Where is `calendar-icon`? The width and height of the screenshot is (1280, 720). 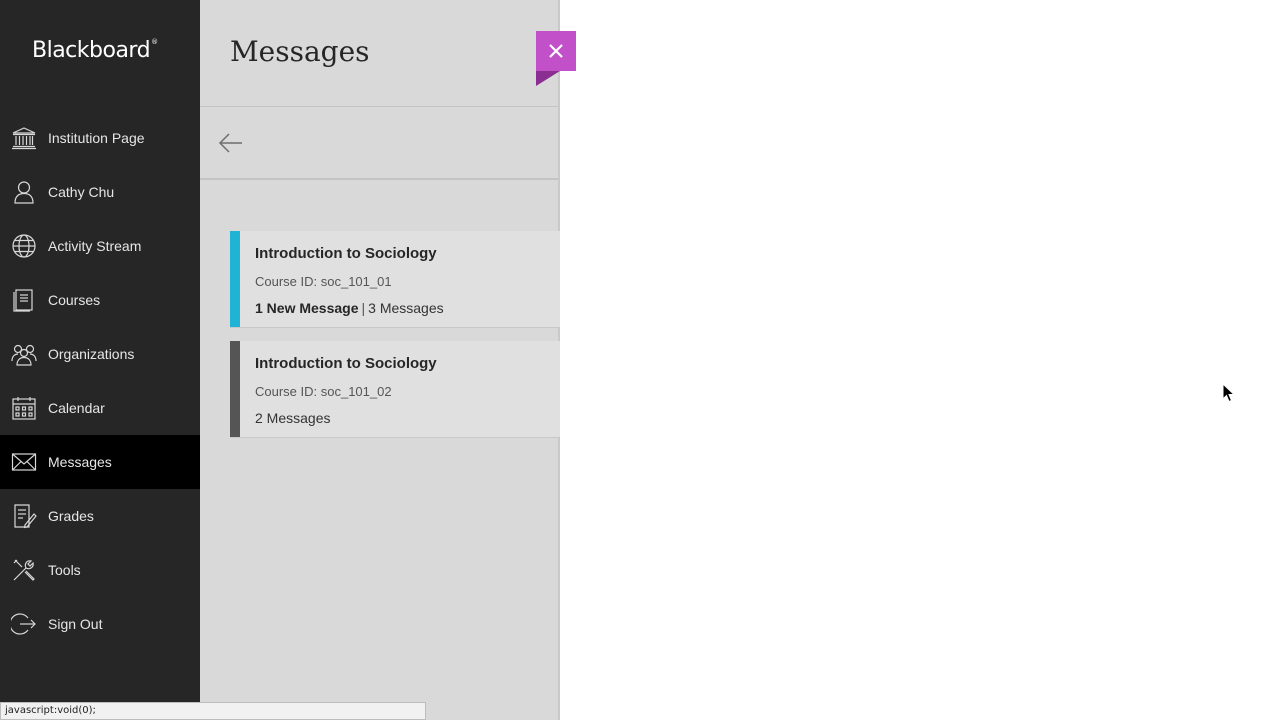 calendar-icon is located at coordinates (24, 408).